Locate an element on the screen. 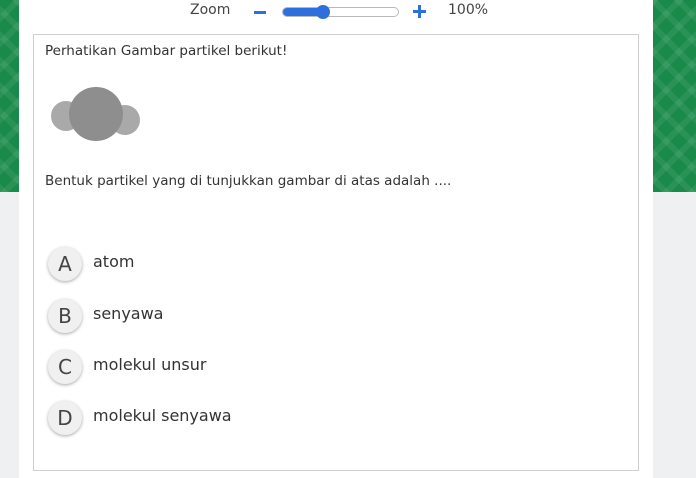  option-b: B senyawa is located at coordinates (248, 317).